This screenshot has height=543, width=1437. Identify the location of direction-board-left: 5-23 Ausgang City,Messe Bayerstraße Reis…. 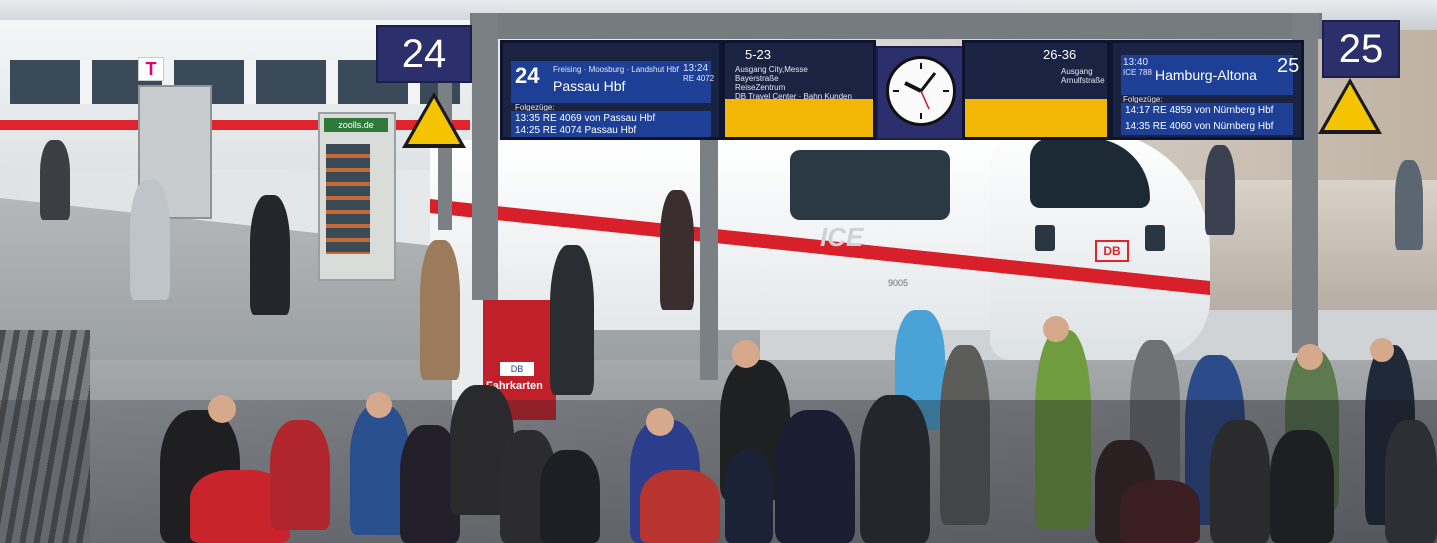
(799, 90).